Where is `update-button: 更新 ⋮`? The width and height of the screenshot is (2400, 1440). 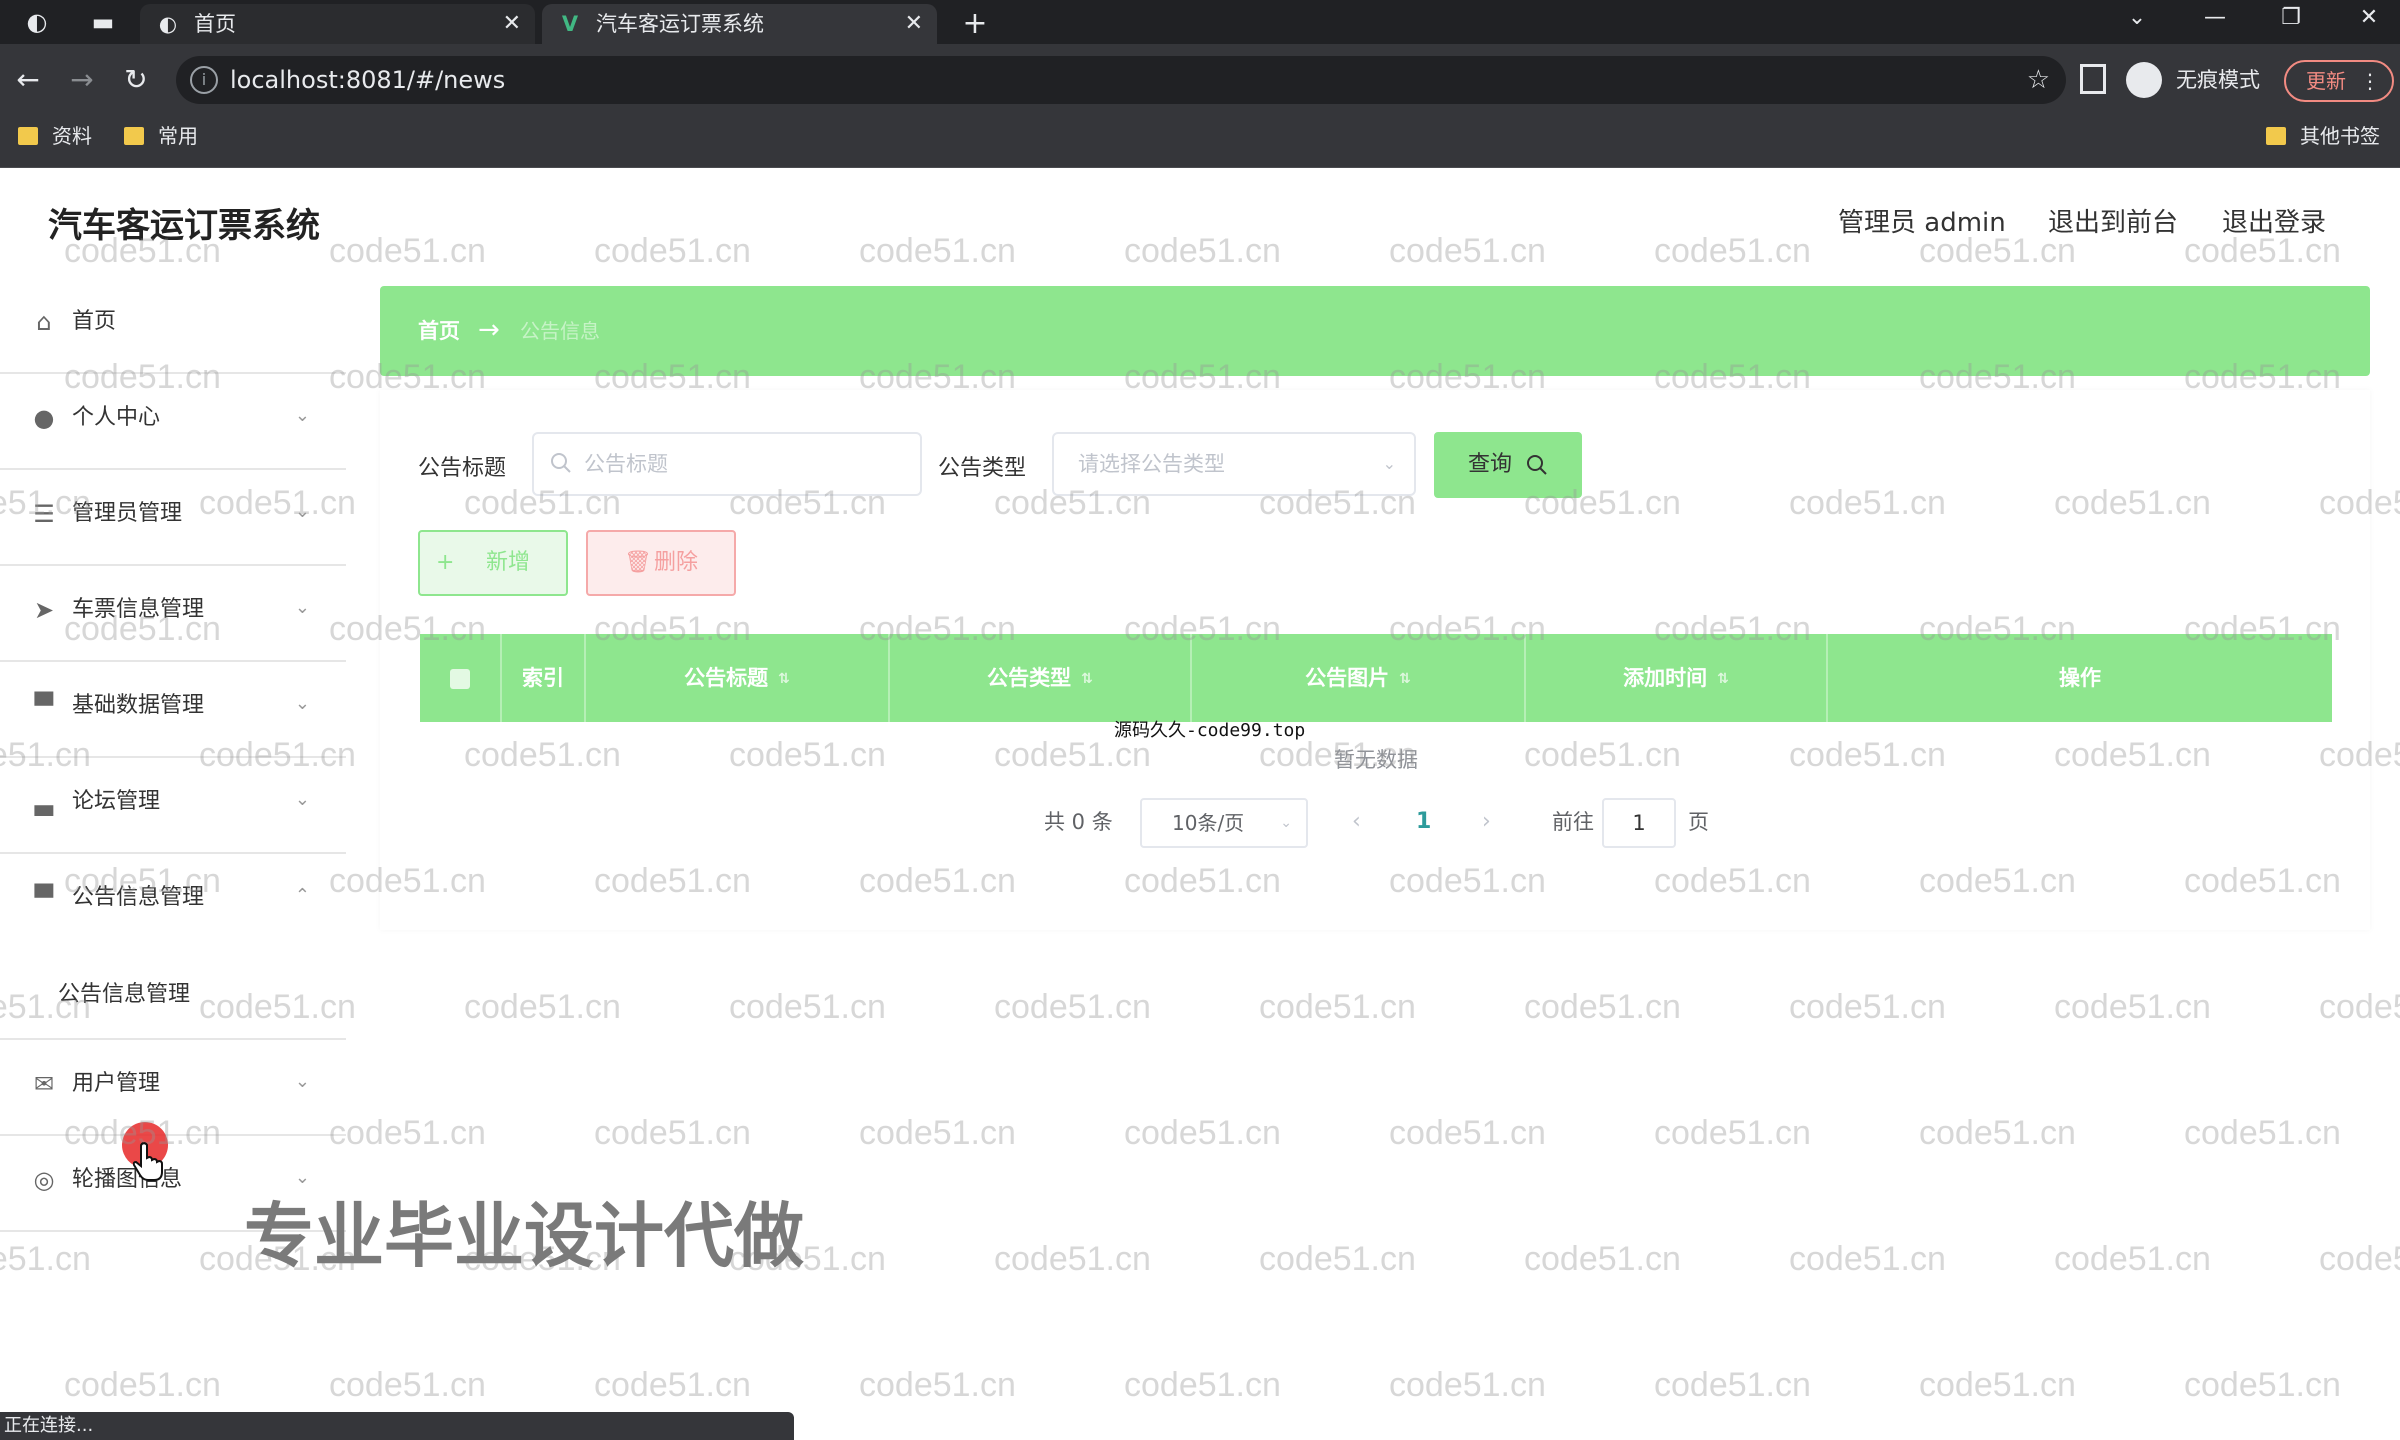
update-button: 更新 ⋮ is located at coordinates (2339, 81).